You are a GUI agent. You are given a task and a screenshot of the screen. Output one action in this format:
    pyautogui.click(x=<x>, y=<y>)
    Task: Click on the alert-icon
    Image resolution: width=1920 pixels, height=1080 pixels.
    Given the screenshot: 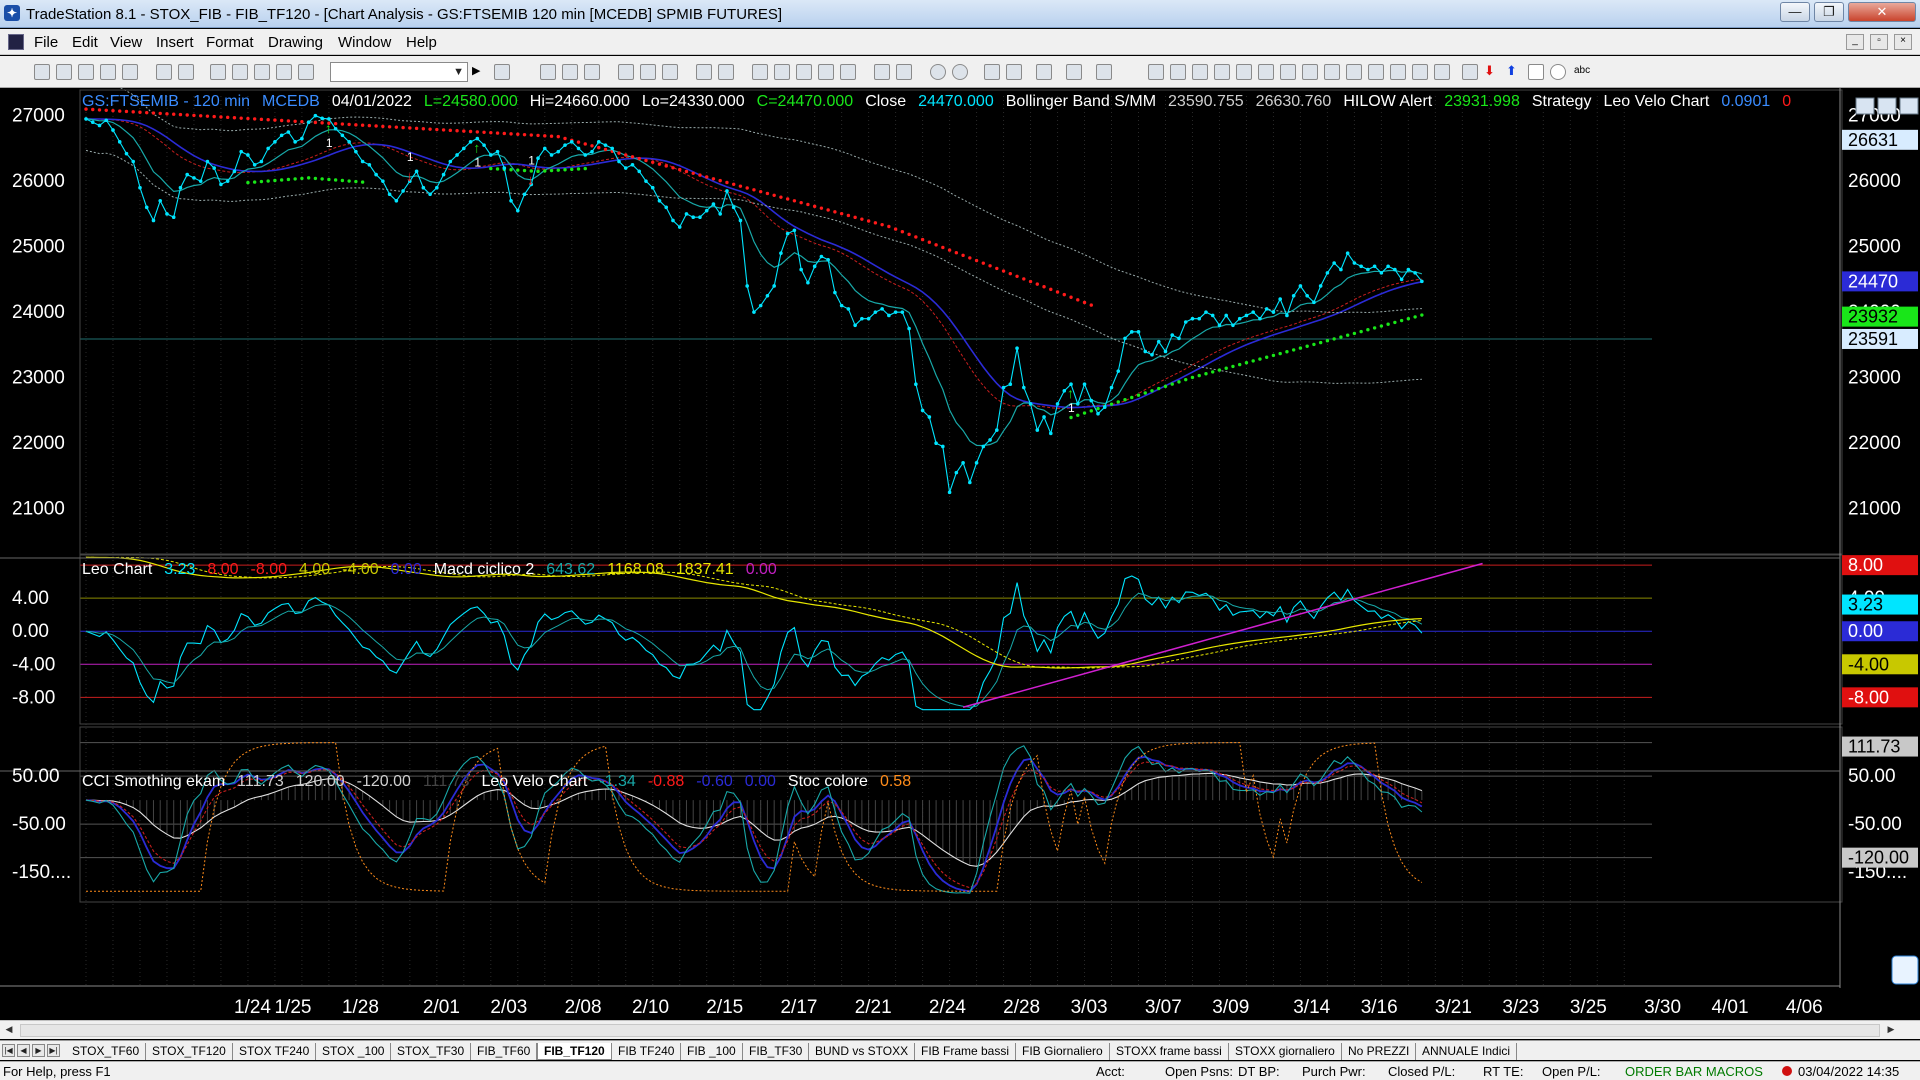 What is the action you would take?
    pyautogui.click(x=1104, y=72)
    